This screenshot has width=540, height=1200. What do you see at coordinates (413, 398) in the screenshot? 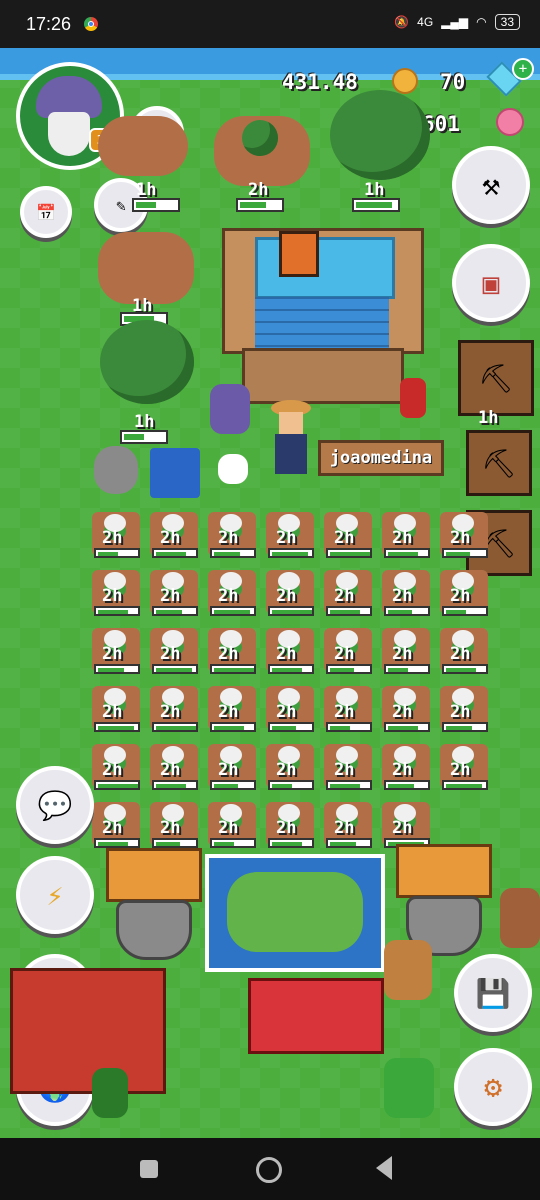
I see `mailbox` at bounding box center [413, 398].